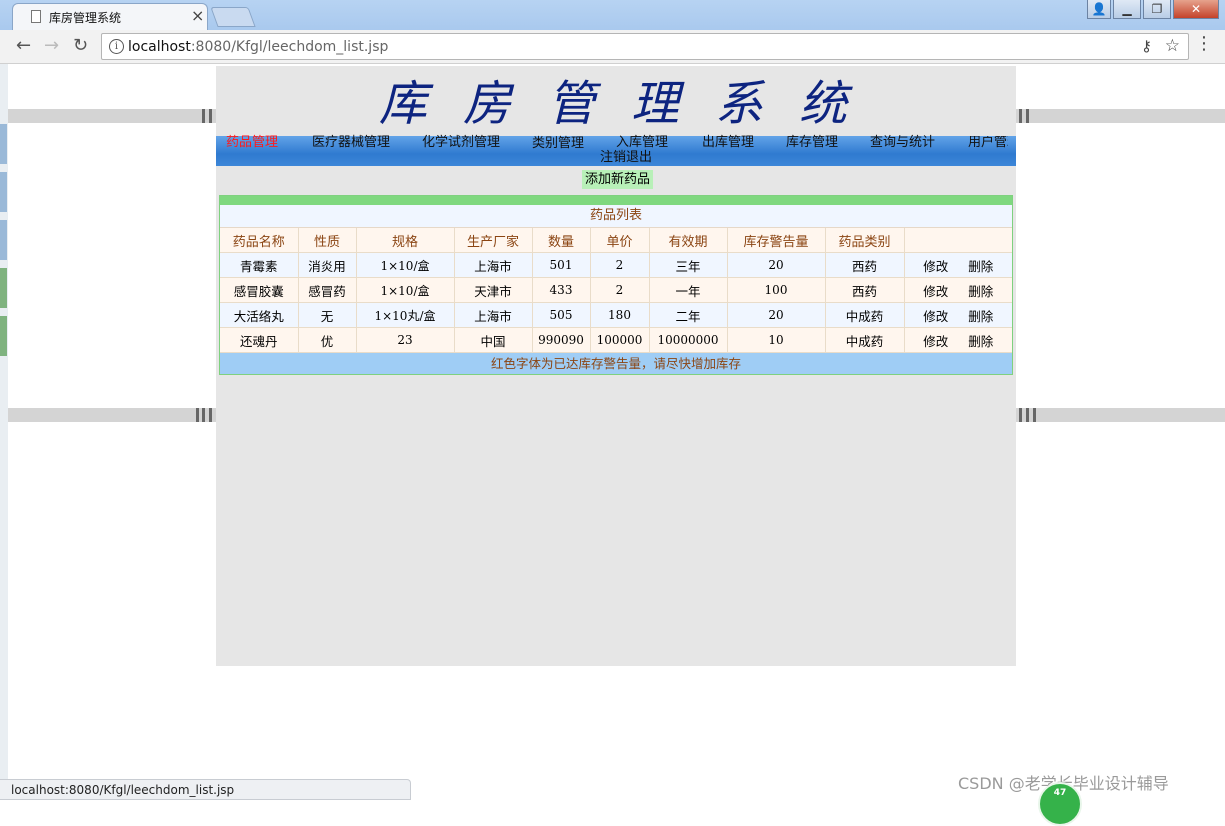 Image resolution: width=1225 pixels, height=826 pixels. Describe the element at coordinates (80, 45) in the screenshot. I see `reload-icon: ↻` at that location.